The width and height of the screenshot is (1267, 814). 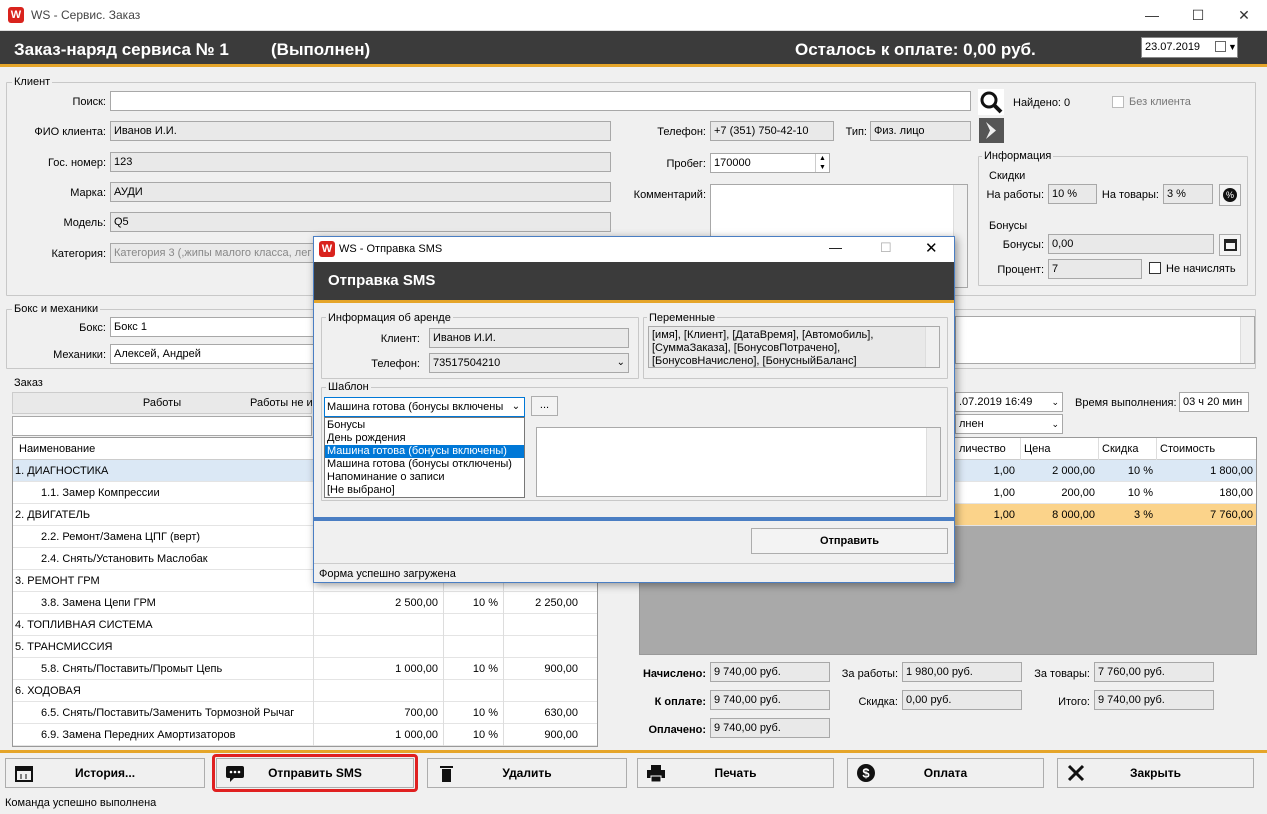 I want to click on next-button, so click(x=991, y=130).